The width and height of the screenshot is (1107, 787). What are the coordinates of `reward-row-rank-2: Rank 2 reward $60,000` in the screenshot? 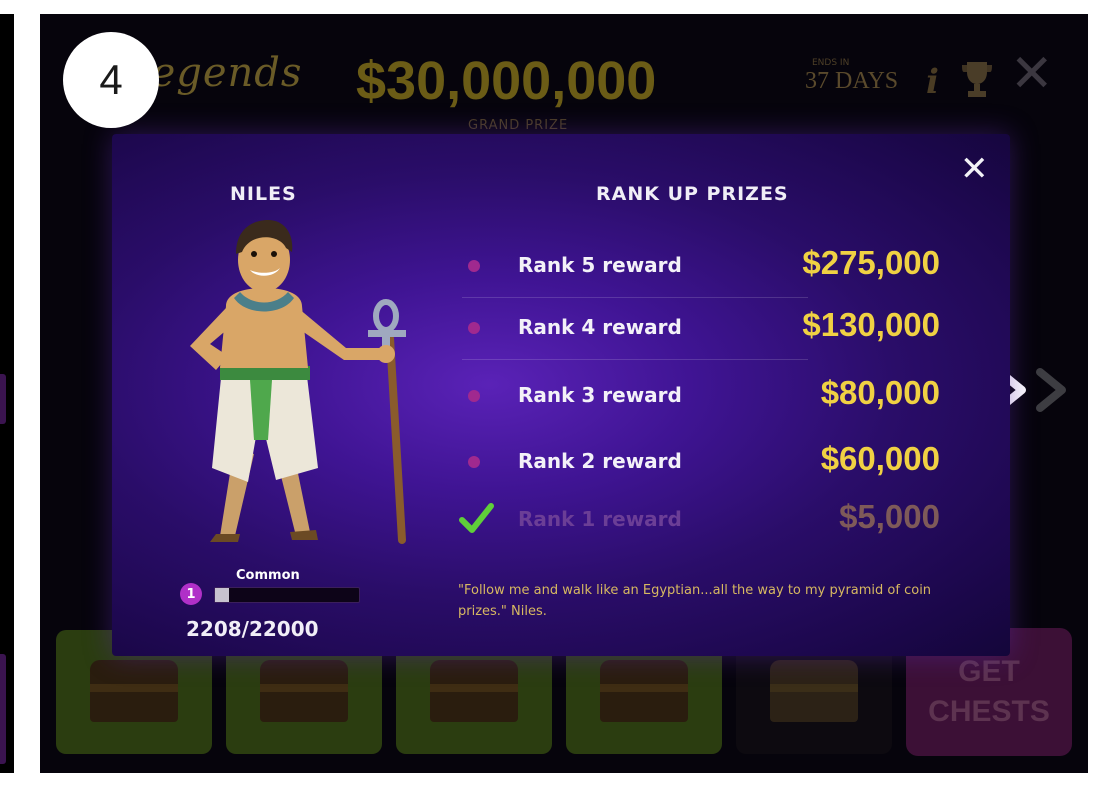 It's located at (705, 465).